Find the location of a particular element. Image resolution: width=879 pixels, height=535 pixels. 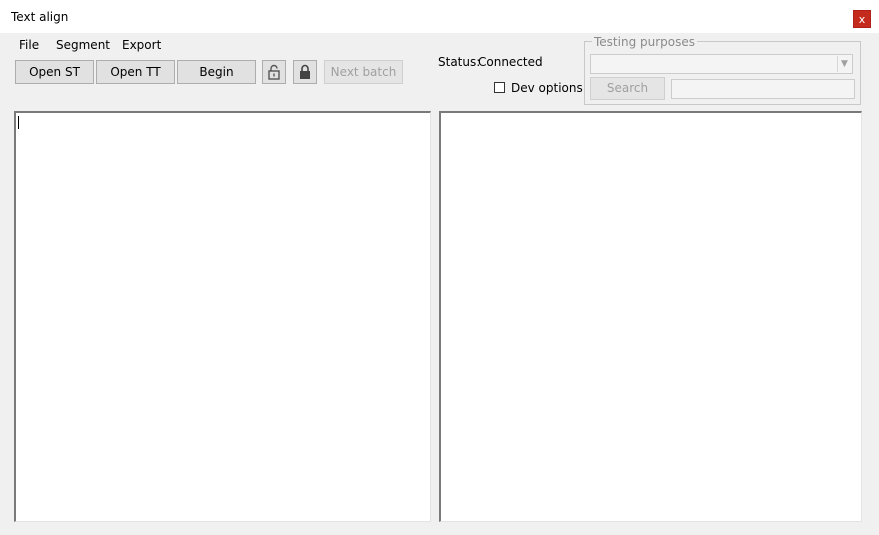

menu-export: Export is located at coordinates (141, 45).